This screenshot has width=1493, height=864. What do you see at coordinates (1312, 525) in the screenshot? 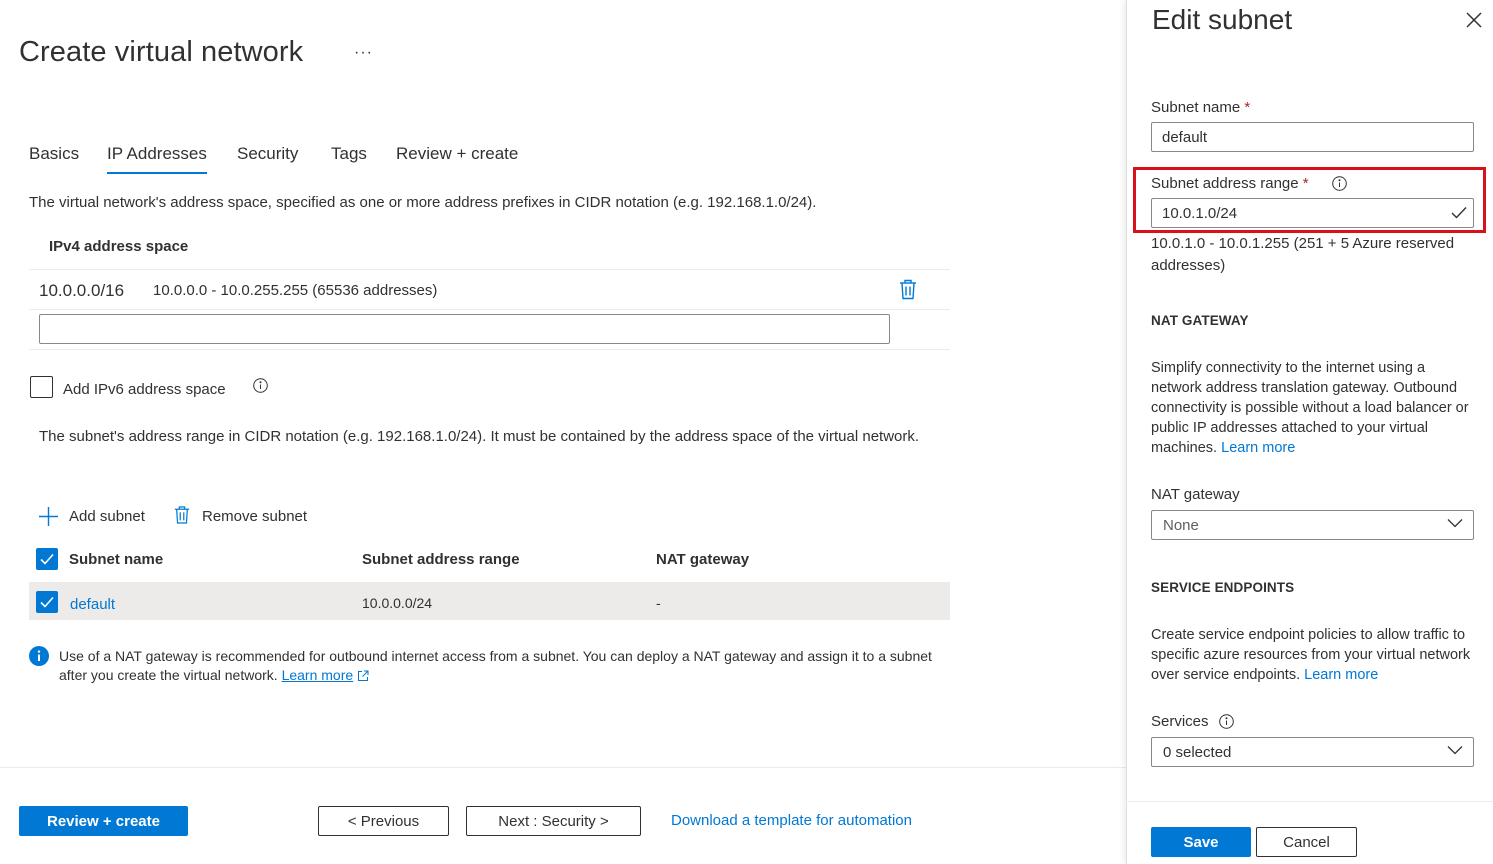
I see `nat-gateway-select` at bounding box center [1312, 525].